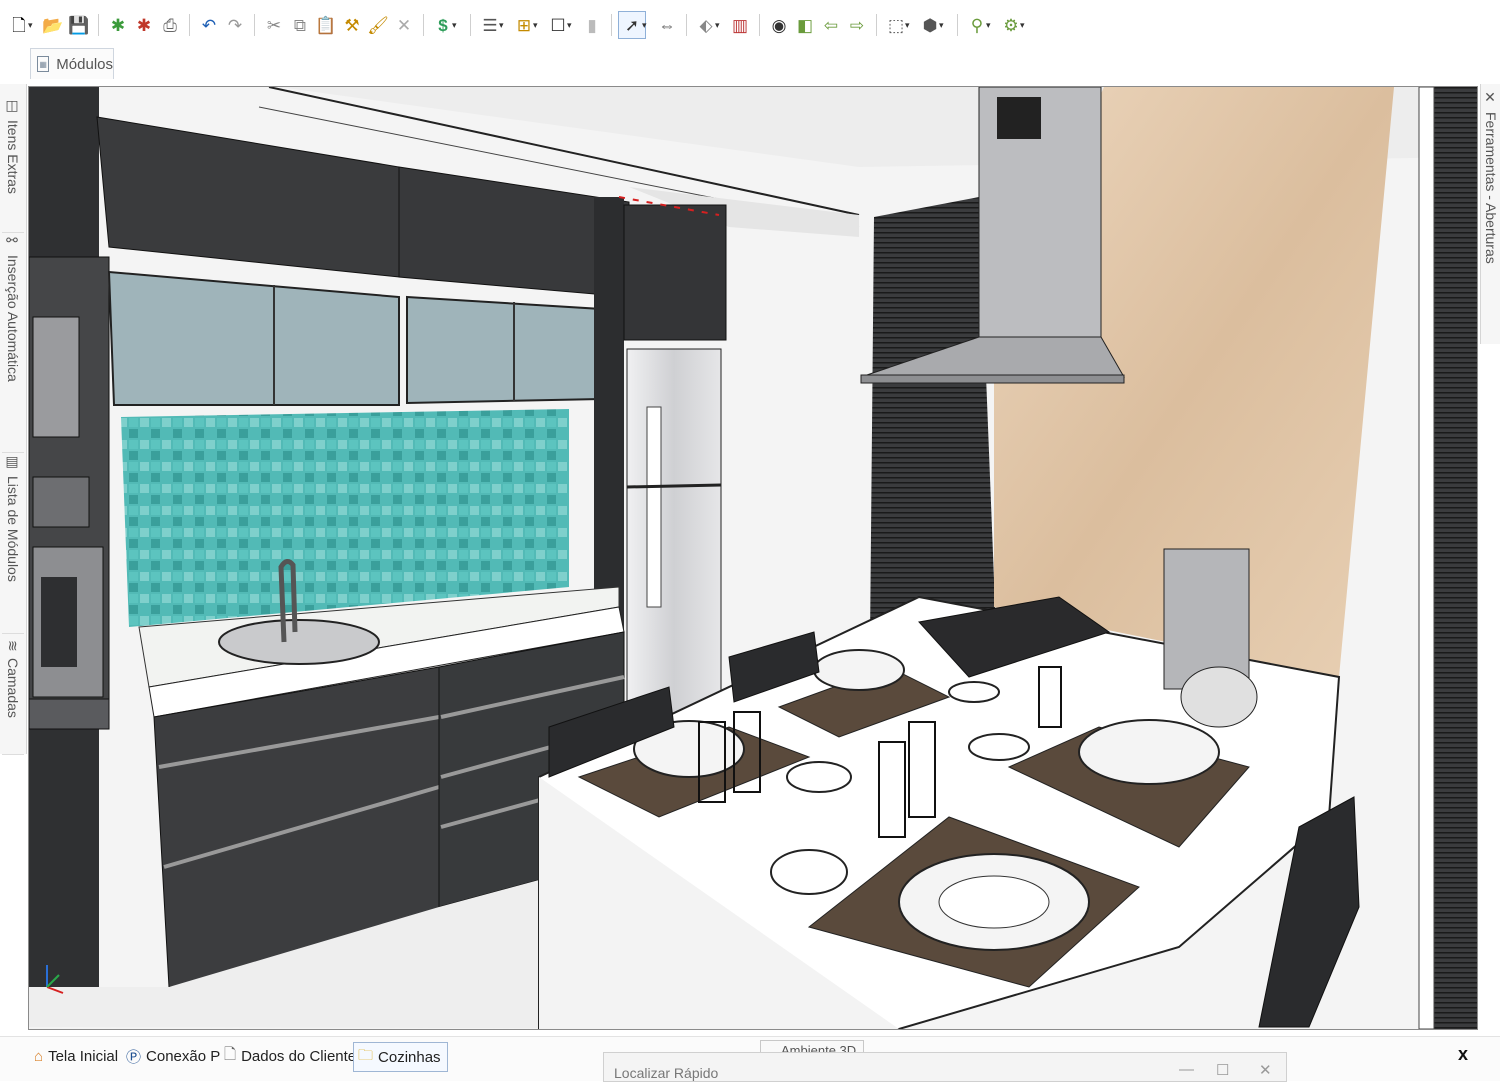 This screenshot has height=1082, width=1500. Describe the element at coordinates (134, 1057) in the screenshot. I see `connection-icon: Ⓟ` at that location.